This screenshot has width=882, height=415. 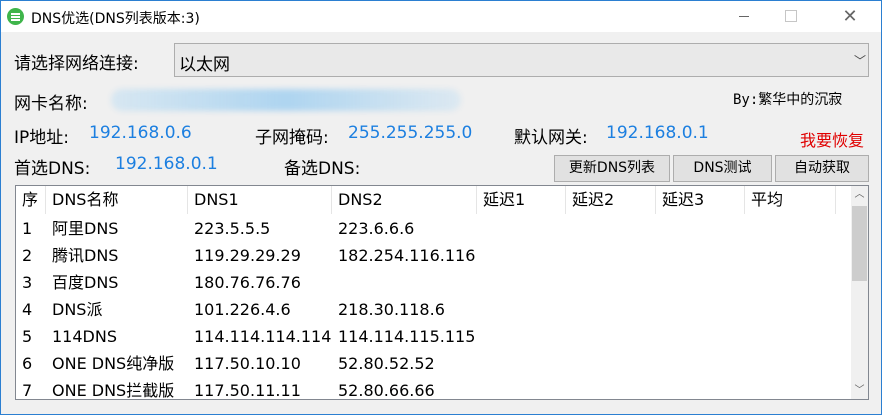 What do you see at coordinates (441, 16) in the screenshot?
I see `title-bar: DNS优选(DNS列表版本:3) ✕` at bounding box center [441, 16].